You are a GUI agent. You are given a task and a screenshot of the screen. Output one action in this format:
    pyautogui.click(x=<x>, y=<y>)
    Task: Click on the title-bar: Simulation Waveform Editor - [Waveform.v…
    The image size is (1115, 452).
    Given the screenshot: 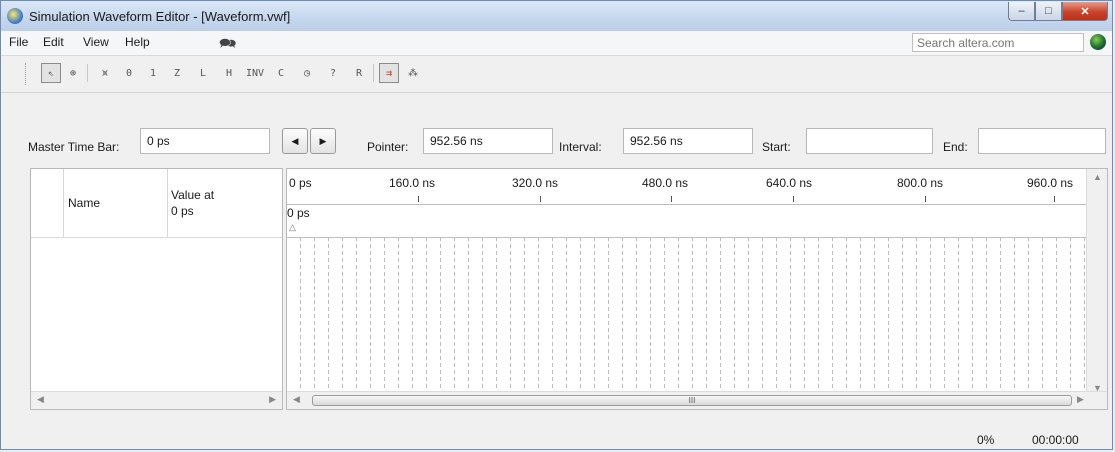 What is the action you would take?
    pyautogui.click(x=556, y=16)
    